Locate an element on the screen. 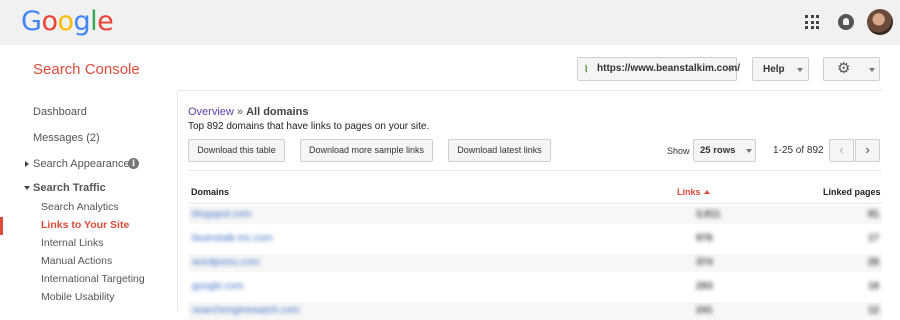 This screenshot has height=320, width=900. sidebar-subitem-links-to-your-site: Links to Your Site is located at coordinates (85, 225).